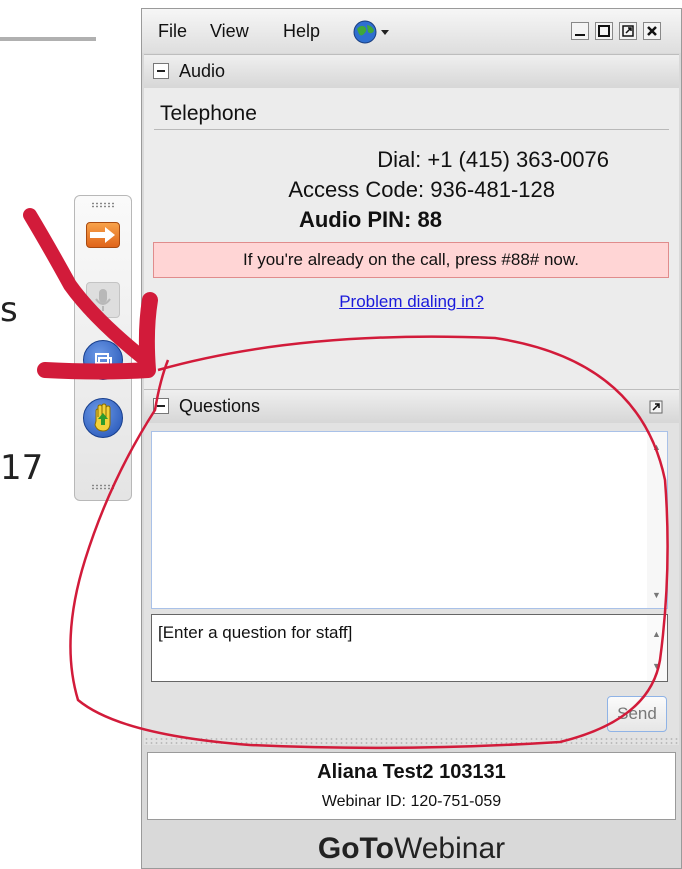  I want to click on maximize-icon, so click(604, 31).